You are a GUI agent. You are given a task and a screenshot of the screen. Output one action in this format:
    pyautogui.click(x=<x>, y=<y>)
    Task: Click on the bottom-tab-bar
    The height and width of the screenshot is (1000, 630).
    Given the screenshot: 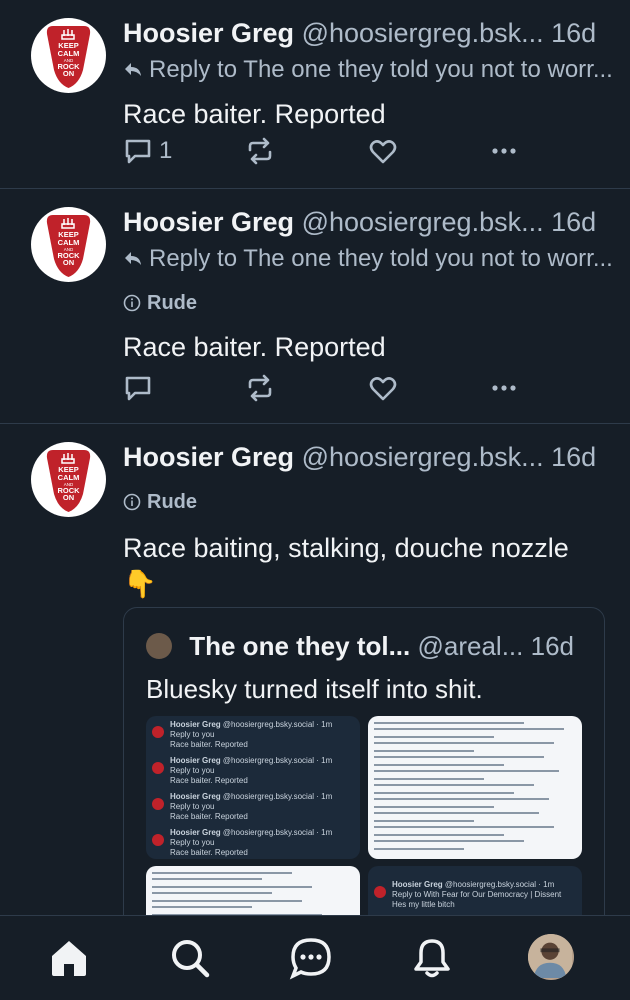 What is the action you would take?
    pyautogui.click(x=315, y=957)
    